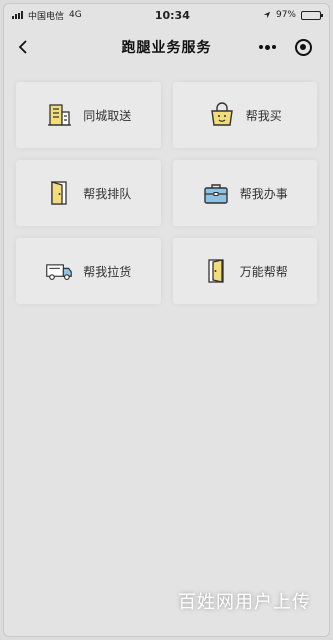  What do you see at coordinates (244, 602) in the screenshot?
I see `watermark: 百姓网用户上传` at bounding box center [244, 602].